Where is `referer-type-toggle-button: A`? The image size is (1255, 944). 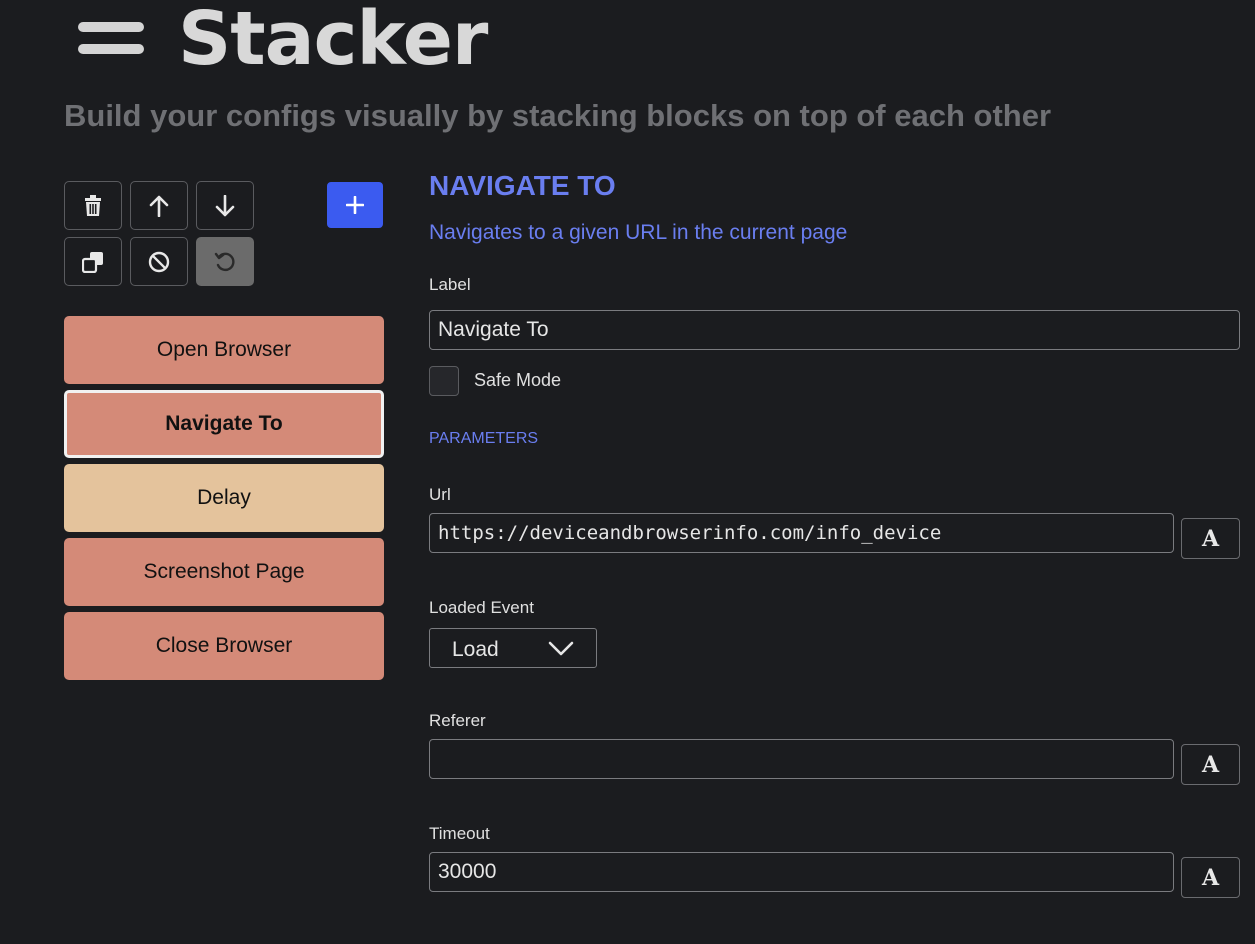
referer-type-toggle-button: A is located at coordinates (1210, 764).